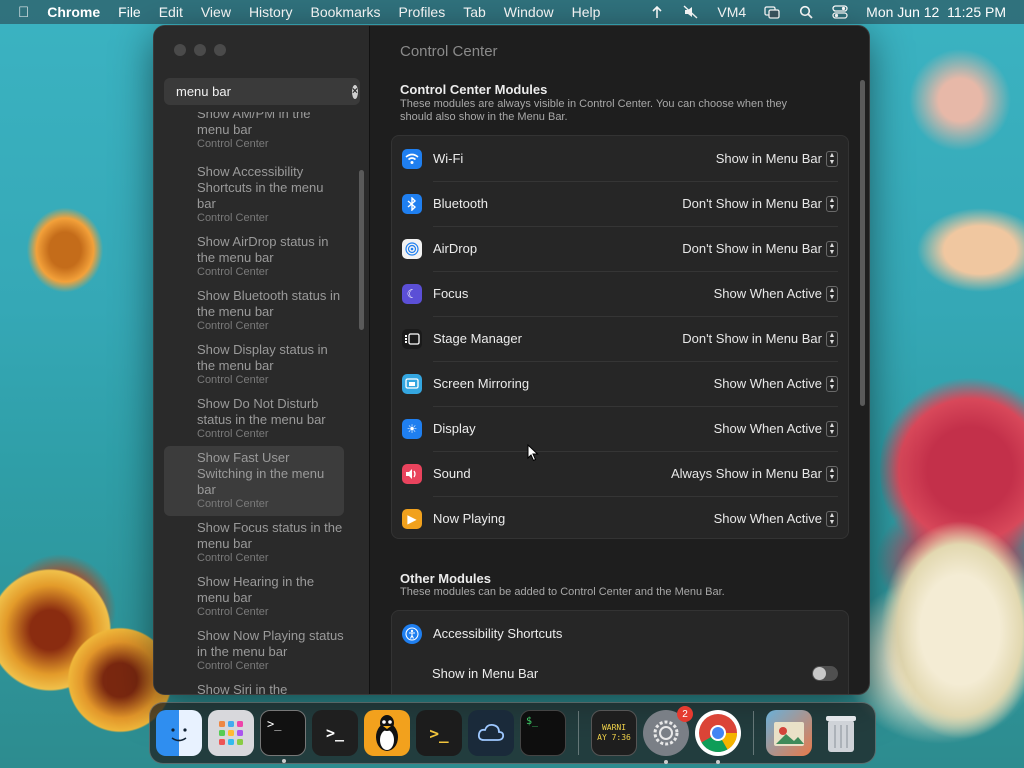 The height and width of the screenshot is (768, 1024). I want to click on airdrop-icon, so click(412, 248).